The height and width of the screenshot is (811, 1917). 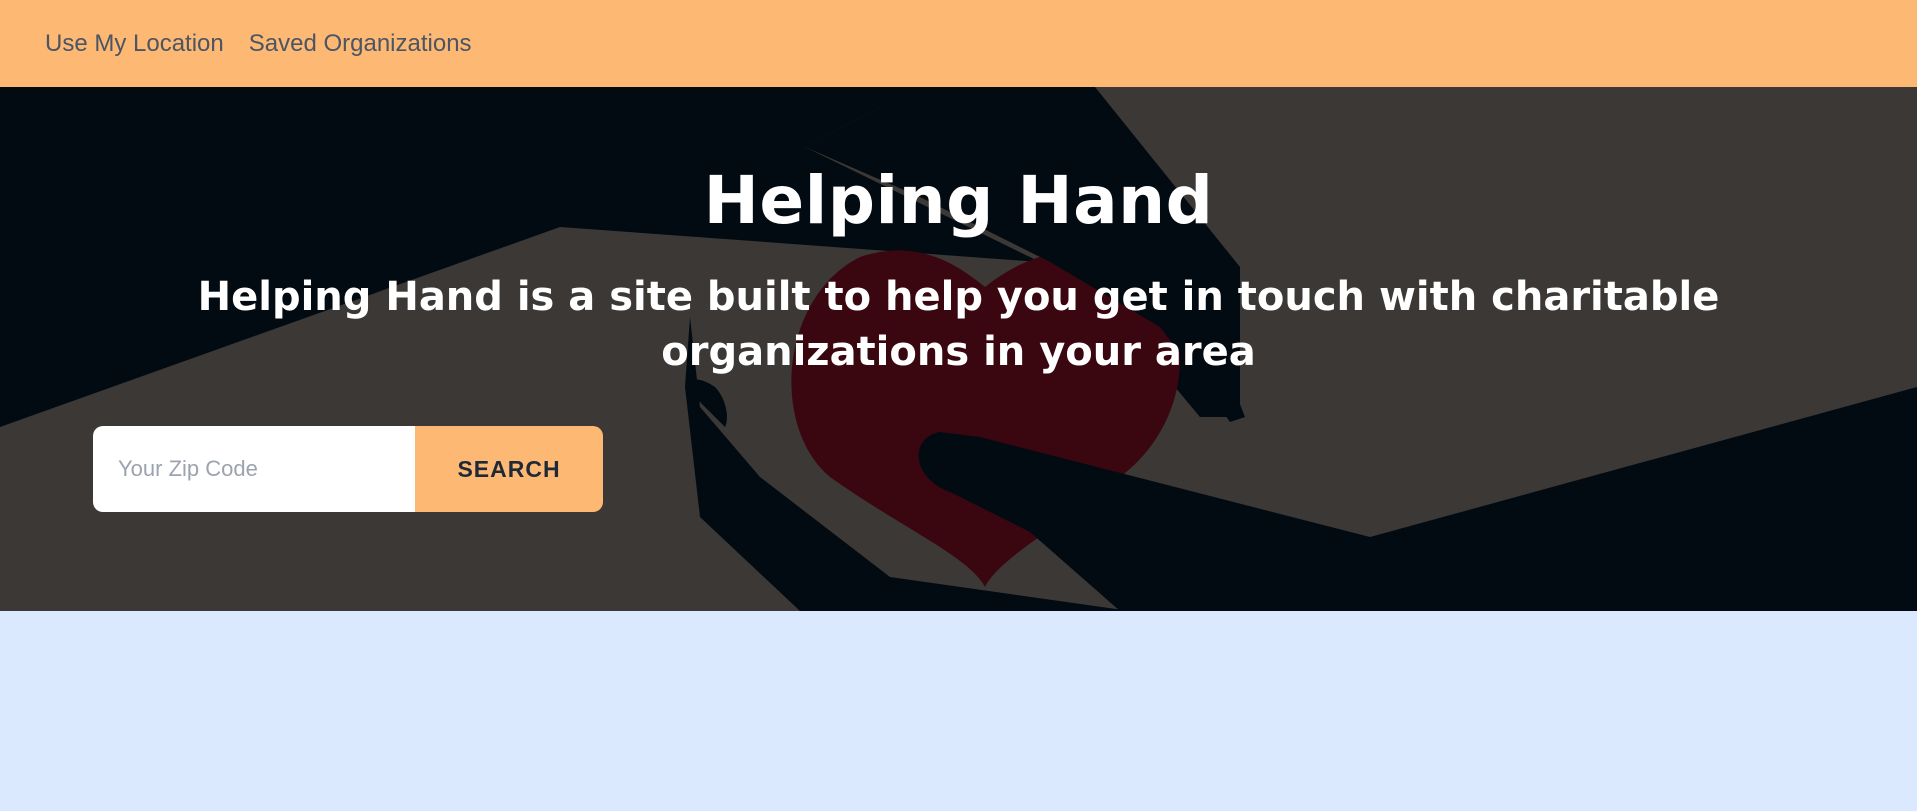 I want to click on nav-use-my-location: Use My Location, so click(x=134, y=44).